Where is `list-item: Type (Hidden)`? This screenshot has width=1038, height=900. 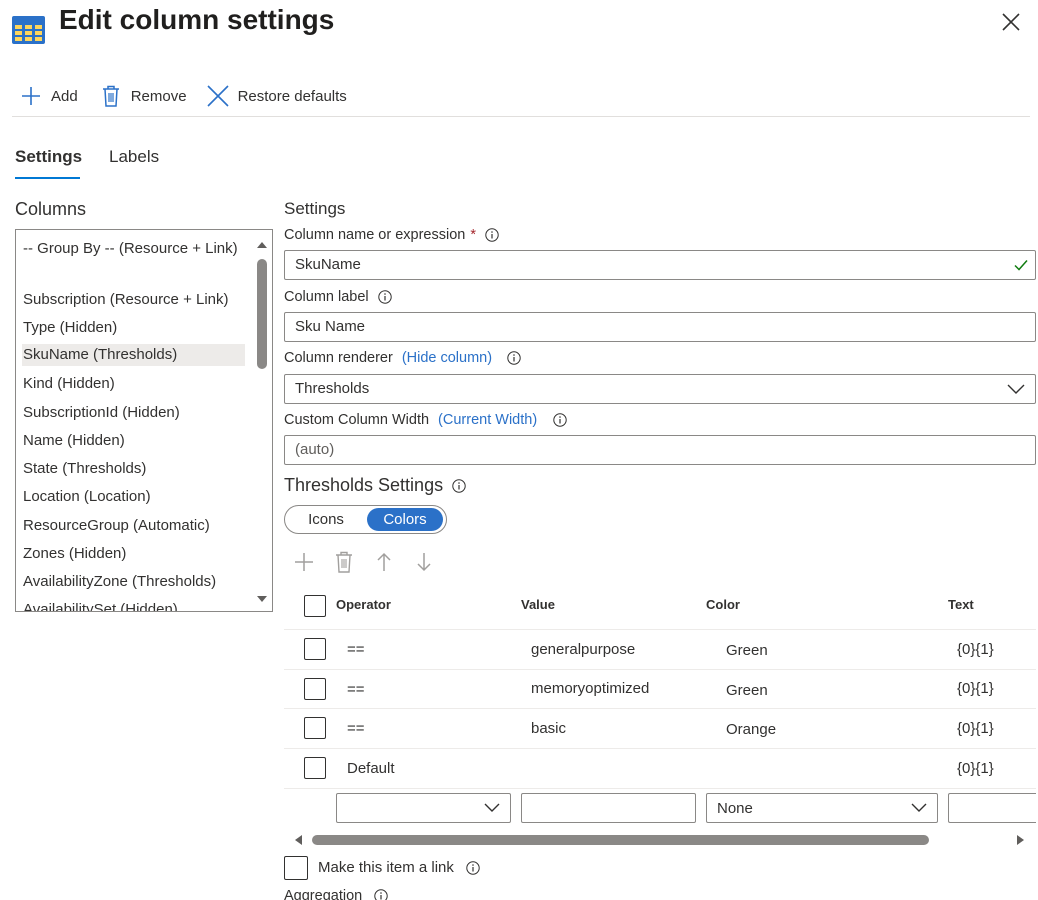 list-item: Type (Hidden) is located at coordinates (133, 327).